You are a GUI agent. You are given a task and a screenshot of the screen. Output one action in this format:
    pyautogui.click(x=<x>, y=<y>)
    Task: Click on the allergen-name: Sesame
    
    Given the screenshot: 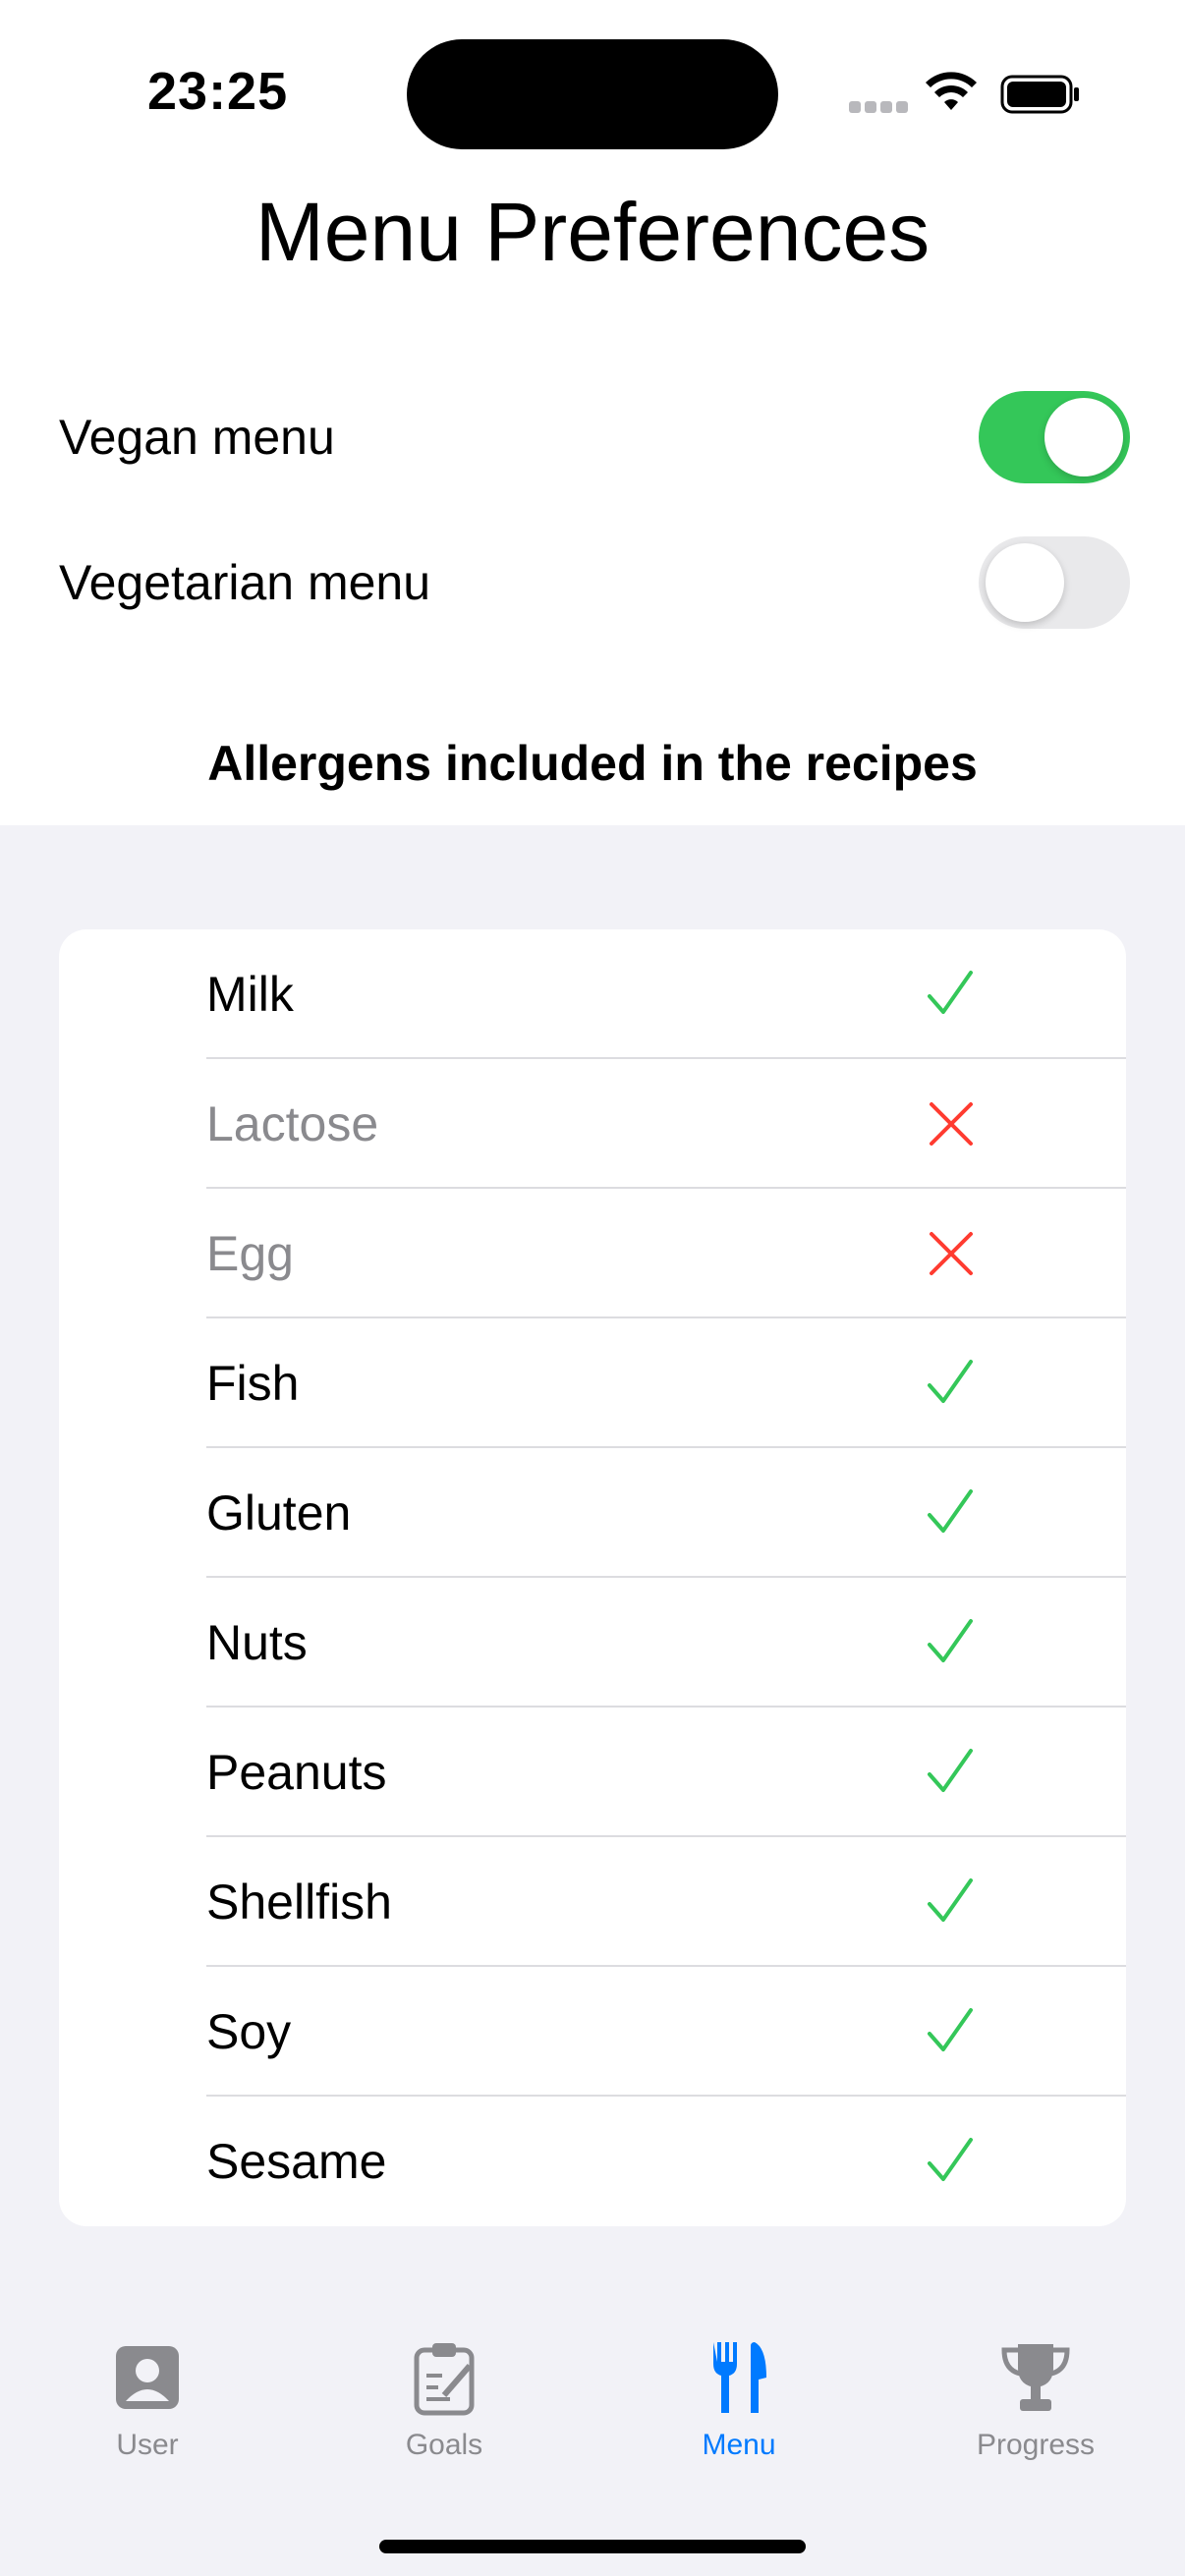 What is the action you would take?
    pyautogui.click(x=296, y=2161)
    